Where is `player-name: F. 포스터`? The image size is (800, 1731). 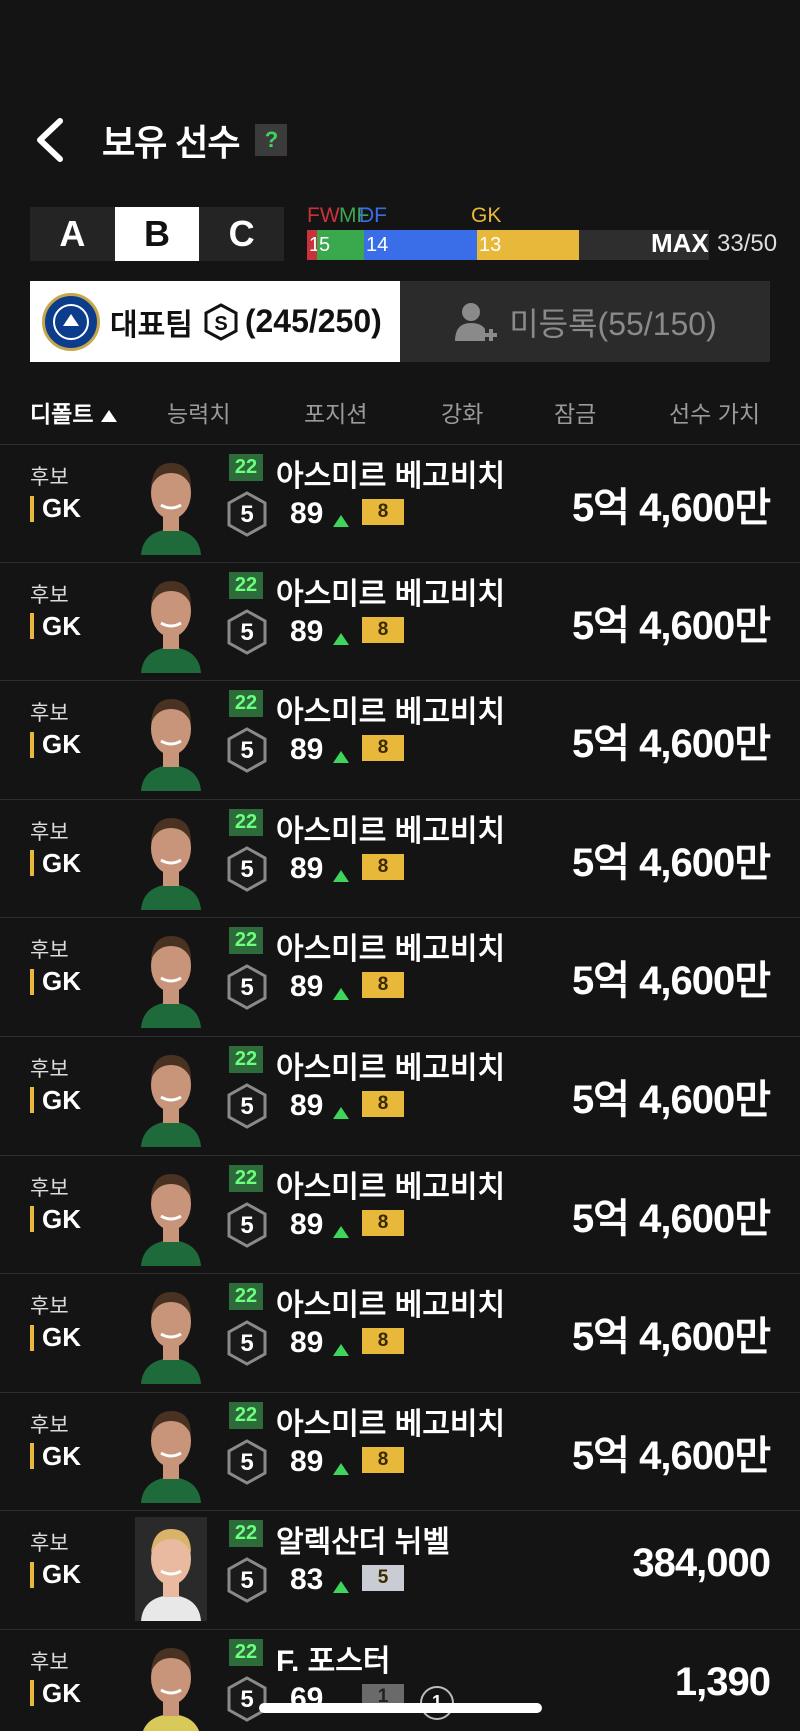 player-name: F. 포스터 is located at coordinates (333, 1661).